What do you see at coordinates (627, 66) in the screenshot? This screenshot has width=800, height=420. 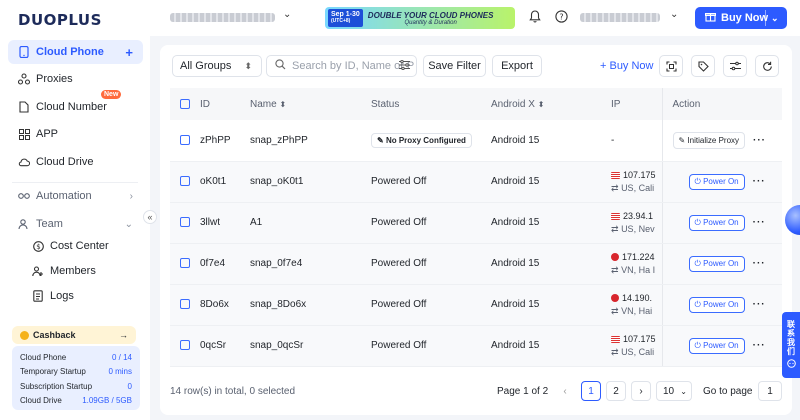 I see `buy-now-link: + Buy Now` at bounding box center [627, 66].